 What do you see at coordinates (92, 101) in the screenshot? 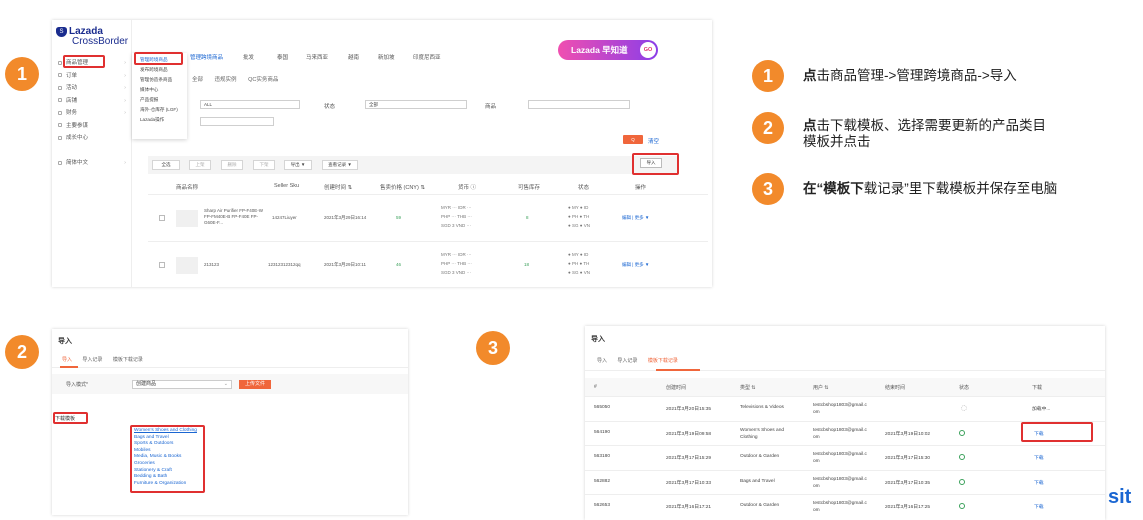
I see `sidebar-item-store: 店铺 ›` at bounding box center [92, 101].